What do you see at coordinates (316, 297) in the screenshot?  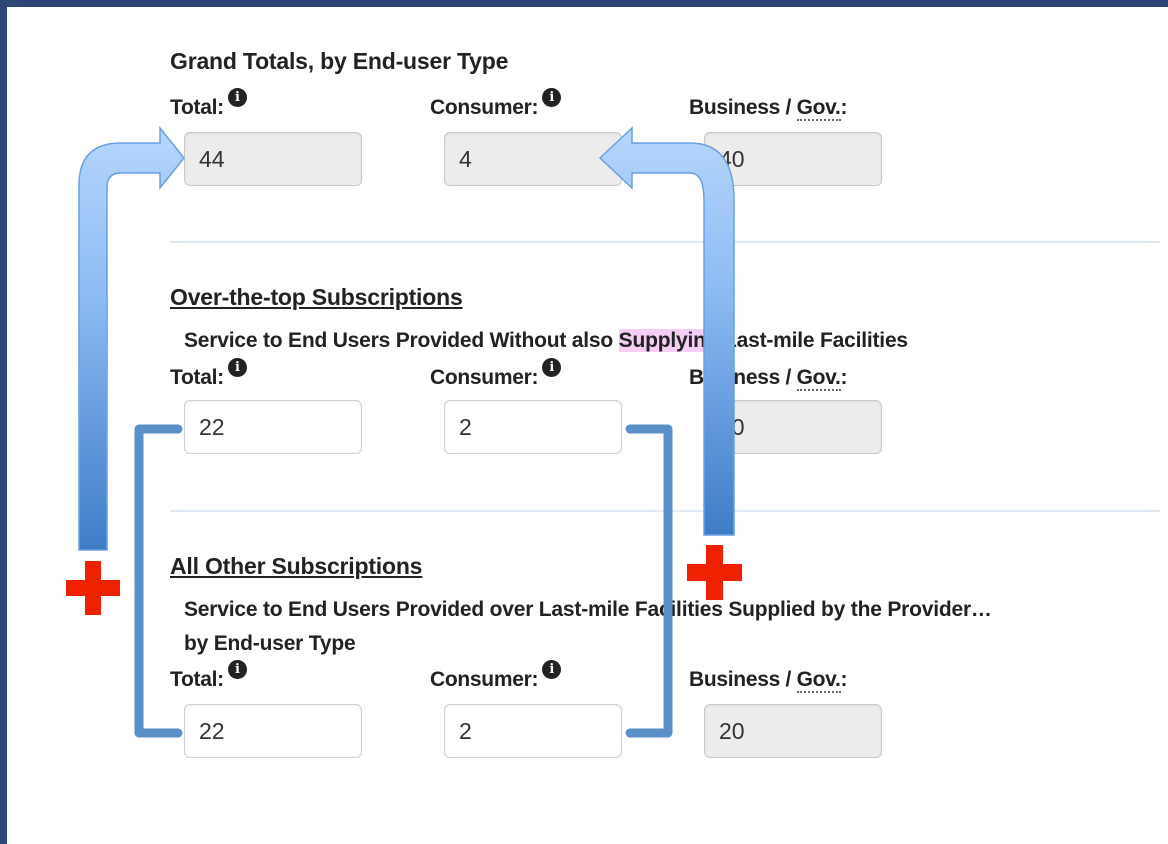 I see `ott-heading: Over-the-top Subscriptions` at bounding box center [316, 297].